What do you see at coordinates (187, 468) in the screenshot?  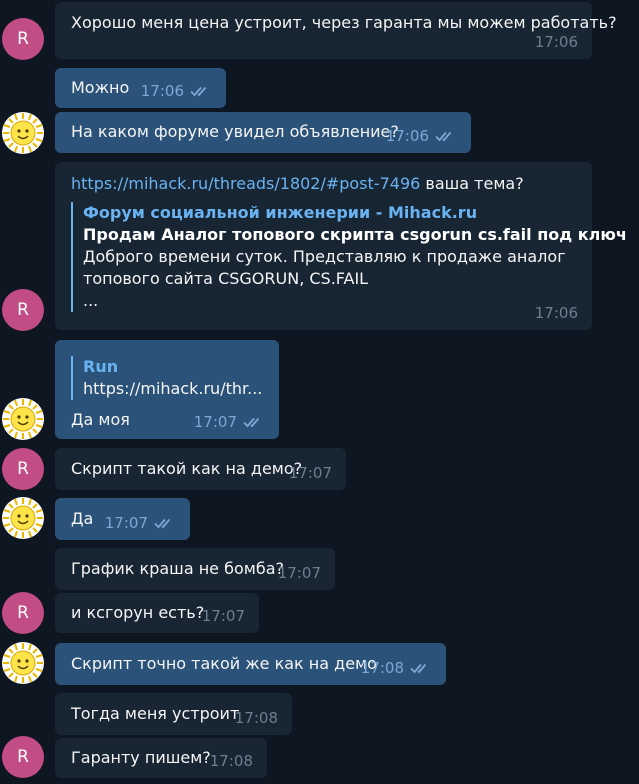 I see `message-text: Скрипт такой как на демо?` at bounding box center [187, 468].